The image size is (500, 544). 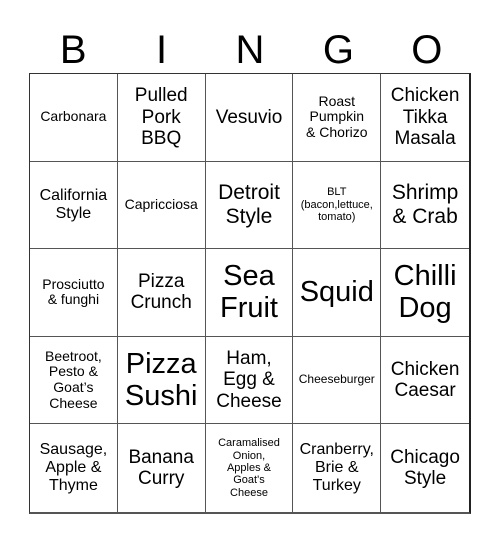 I want to click on cell-label: Chicken Tikka Masala, so click(x=425, y=117).